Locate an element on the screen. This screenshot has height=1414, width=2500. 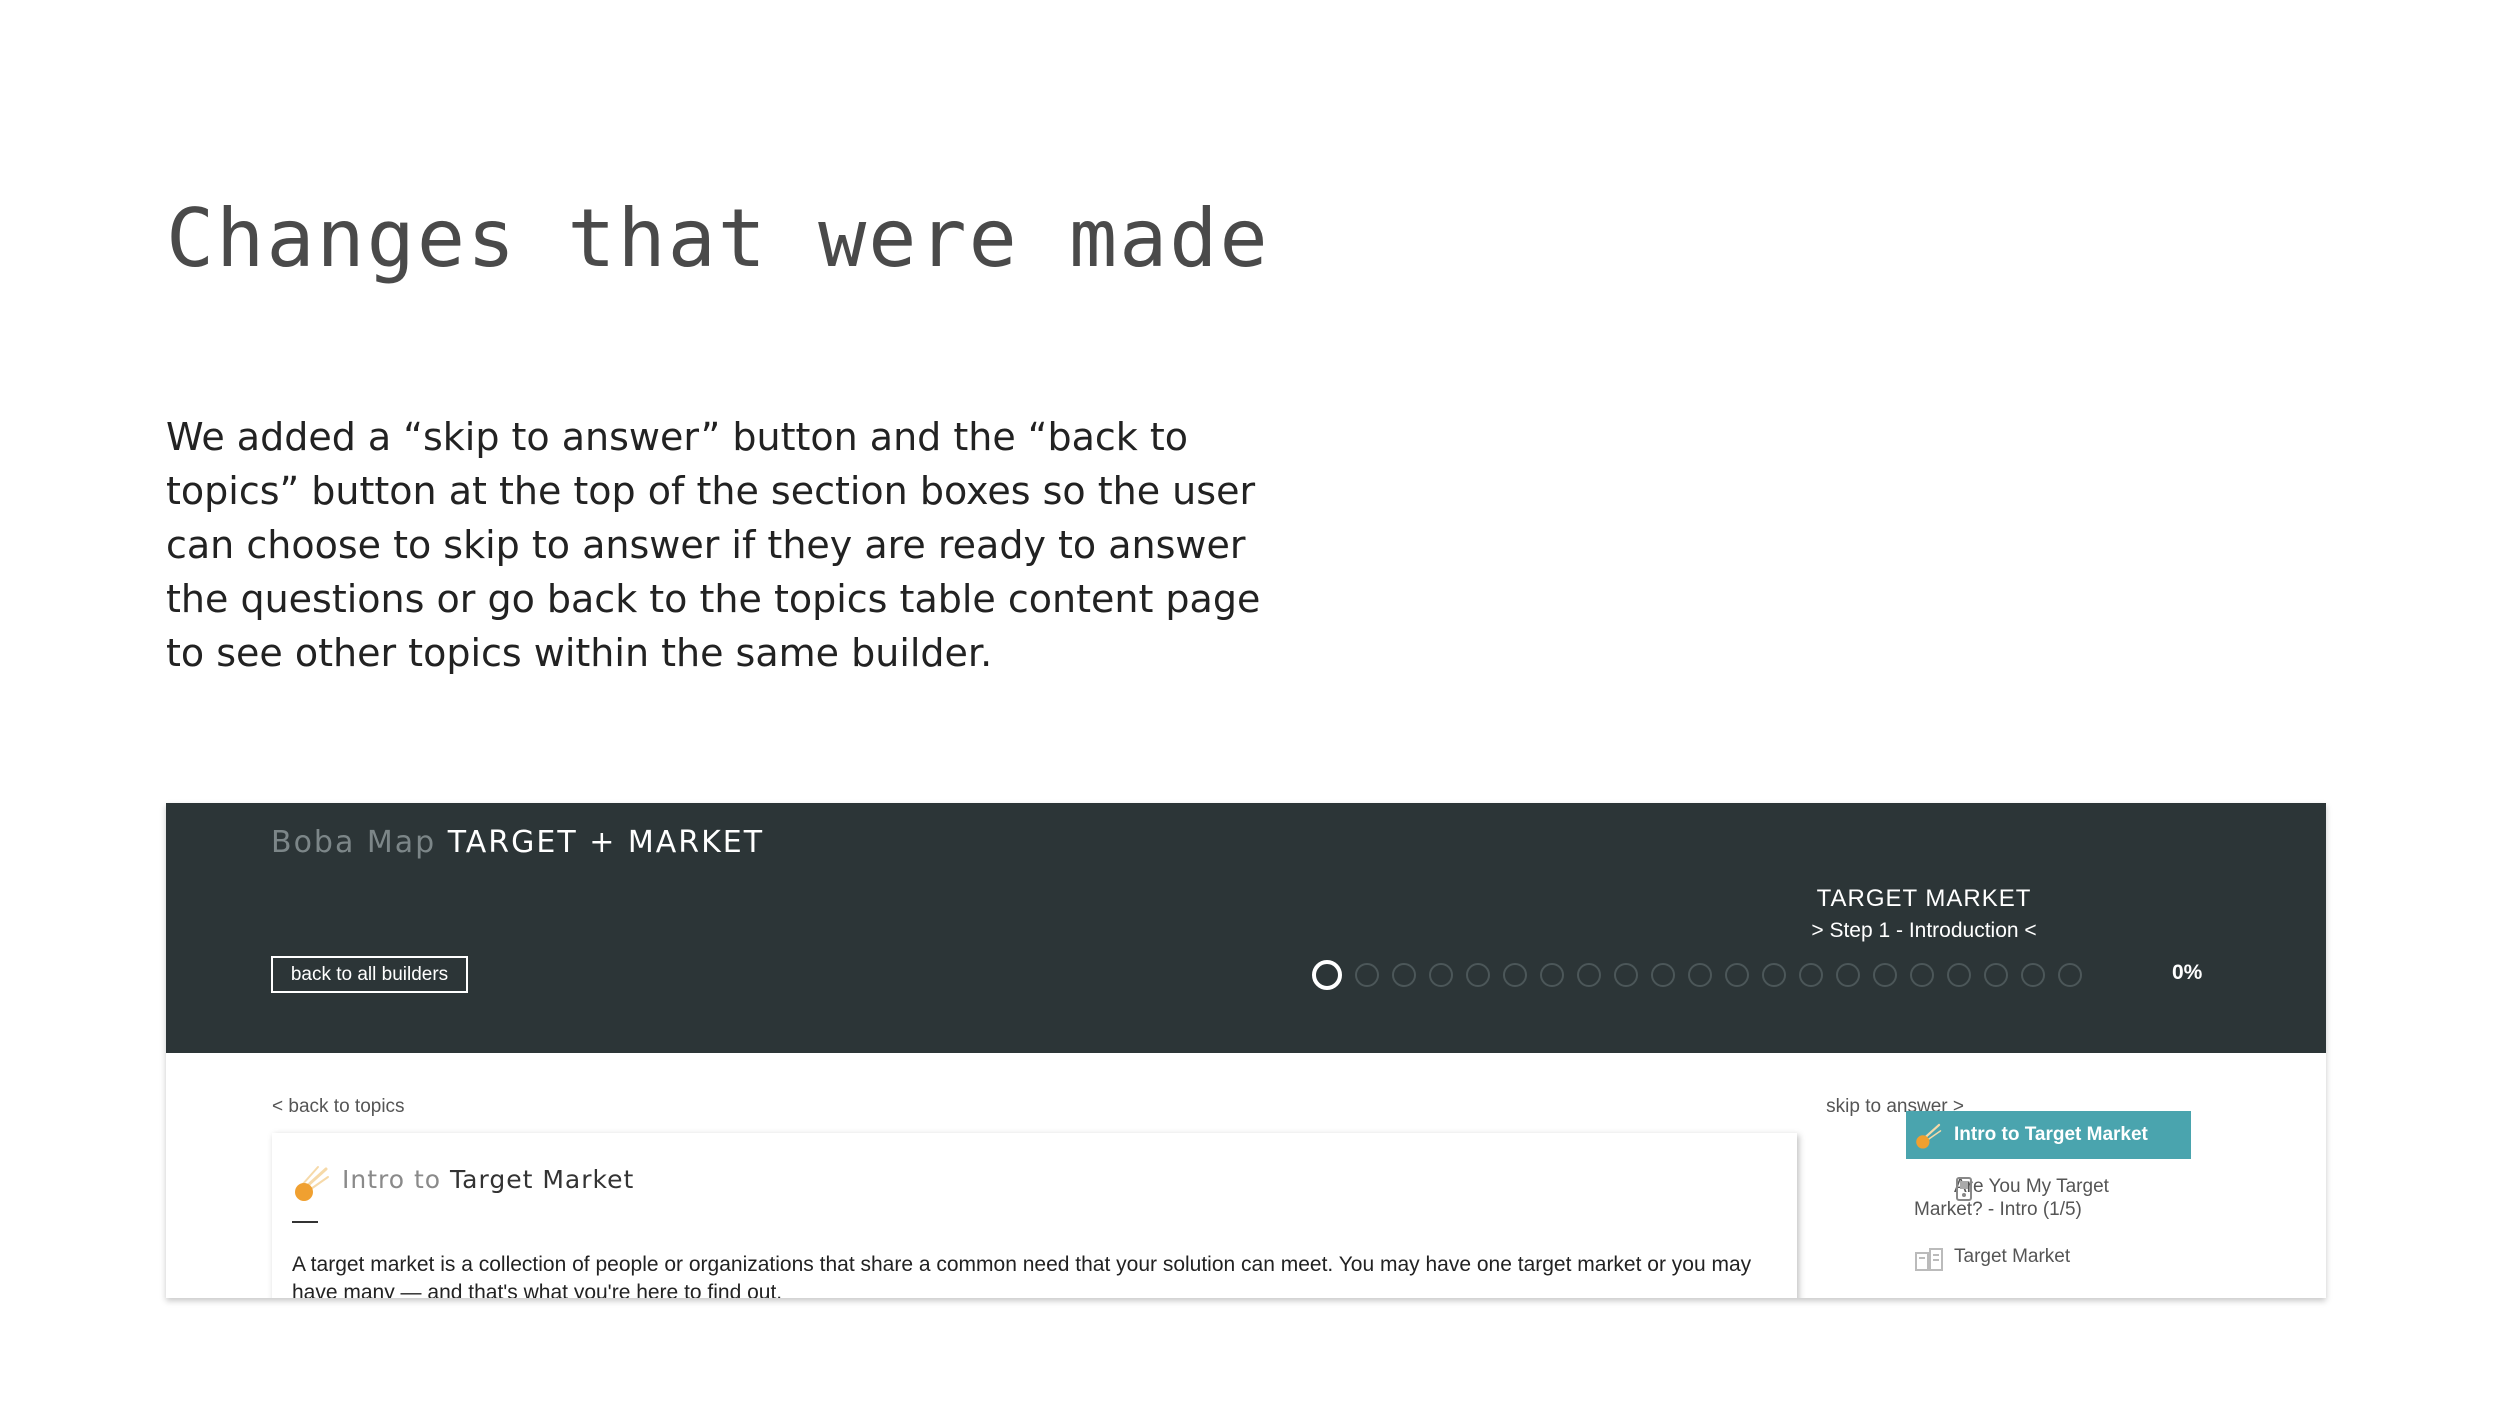
sidebar-item-intro: Intro to Target Market is located at coordinates (2048, 1135).